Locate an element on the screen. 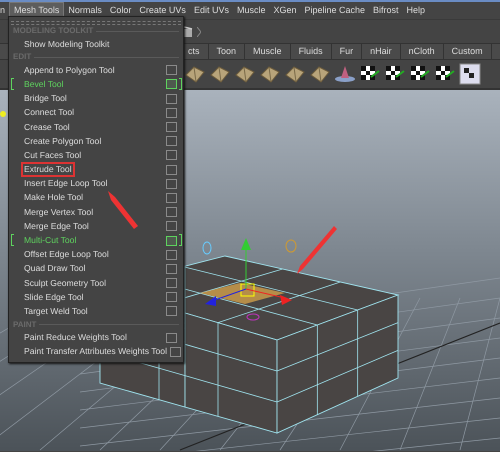  menu-item: Merge Edge Tool is located at coordinates (93, 226).